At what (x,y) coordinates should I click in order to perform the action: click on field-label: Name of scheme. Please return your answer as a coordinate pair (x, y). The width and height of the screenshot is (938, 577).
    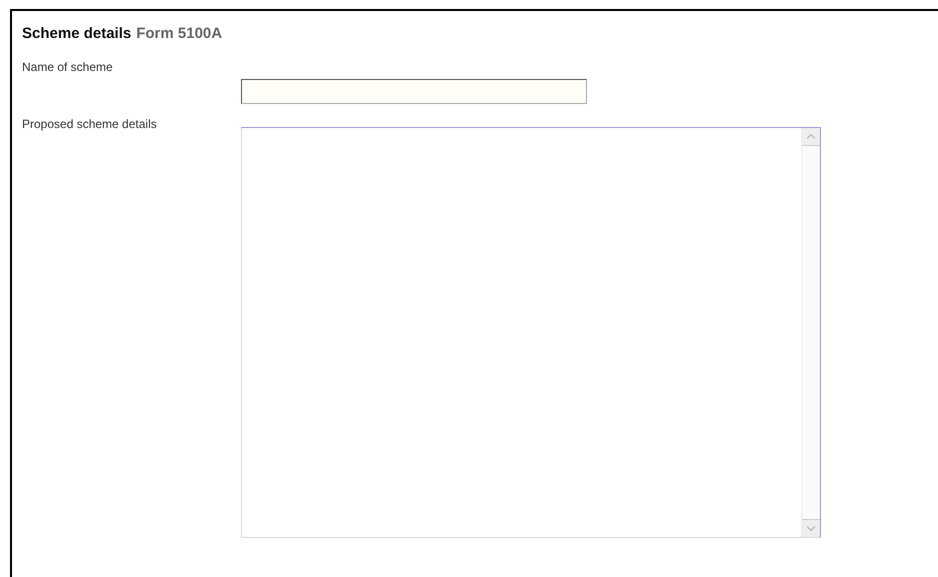
    Looking at the image, I should click on (67, 68).